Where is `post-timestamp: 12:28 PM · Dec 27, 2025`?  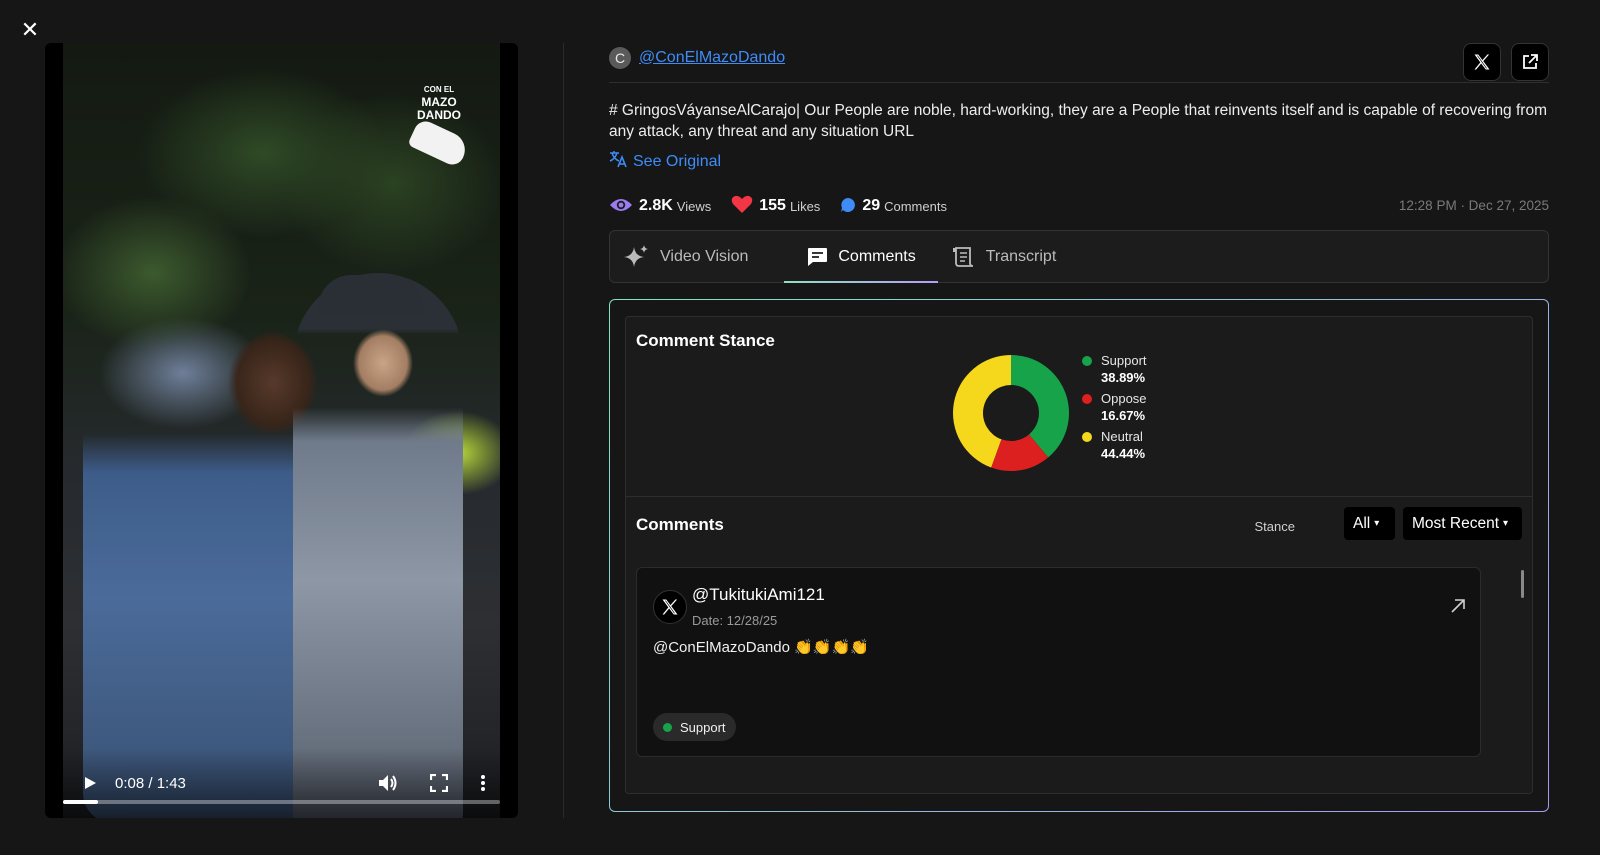 post-timestamp: 12:28 PM · Dec 27, 2025 is located at coordinates (1473, 205).